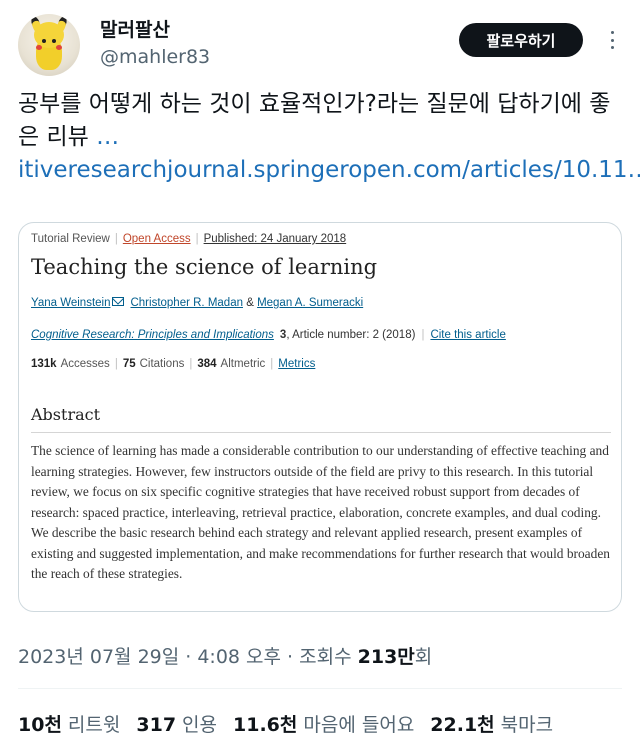 This screenshot has height=751, width=640. What do you see at coordinates (207, 364) in the screenshot?
I see `altmetric-count: 384` at bounding box center [207, 364].